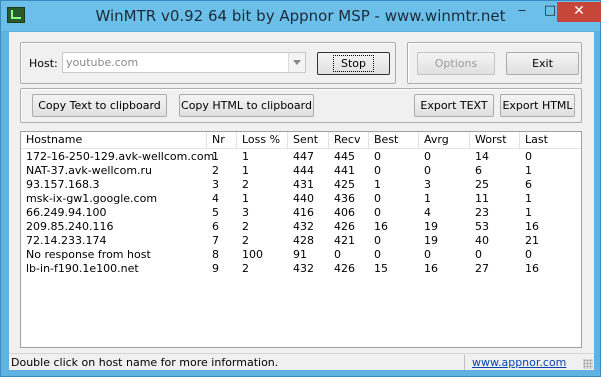 Image resolution: width=601 pixels, height=377 pixels. I want to click on copy-html-button: Copy HTML to clipboard, so click(246, 105).